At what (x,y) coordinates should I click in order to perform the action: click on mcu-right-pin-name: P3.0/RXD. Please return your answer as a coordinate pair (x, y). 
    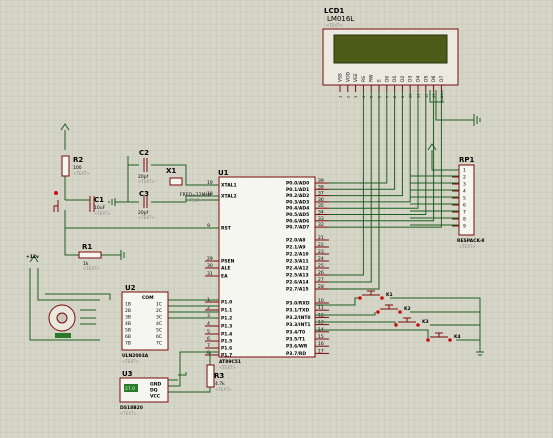
    Looking at the image, I should click on (298, 304).